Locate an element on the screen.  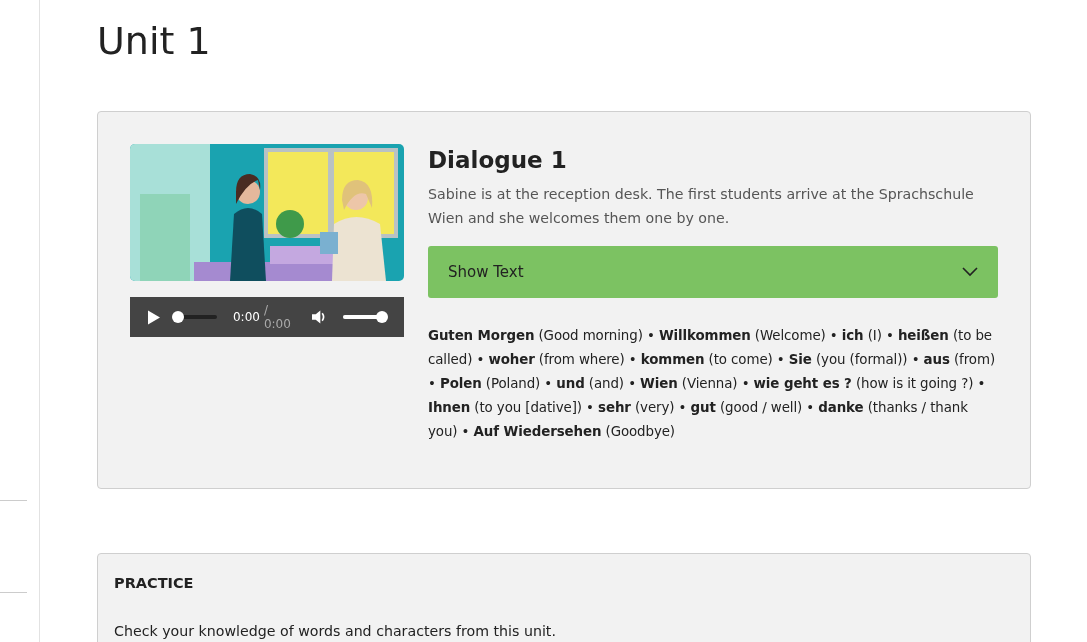
play-icon is located at coordinates (154, 317).